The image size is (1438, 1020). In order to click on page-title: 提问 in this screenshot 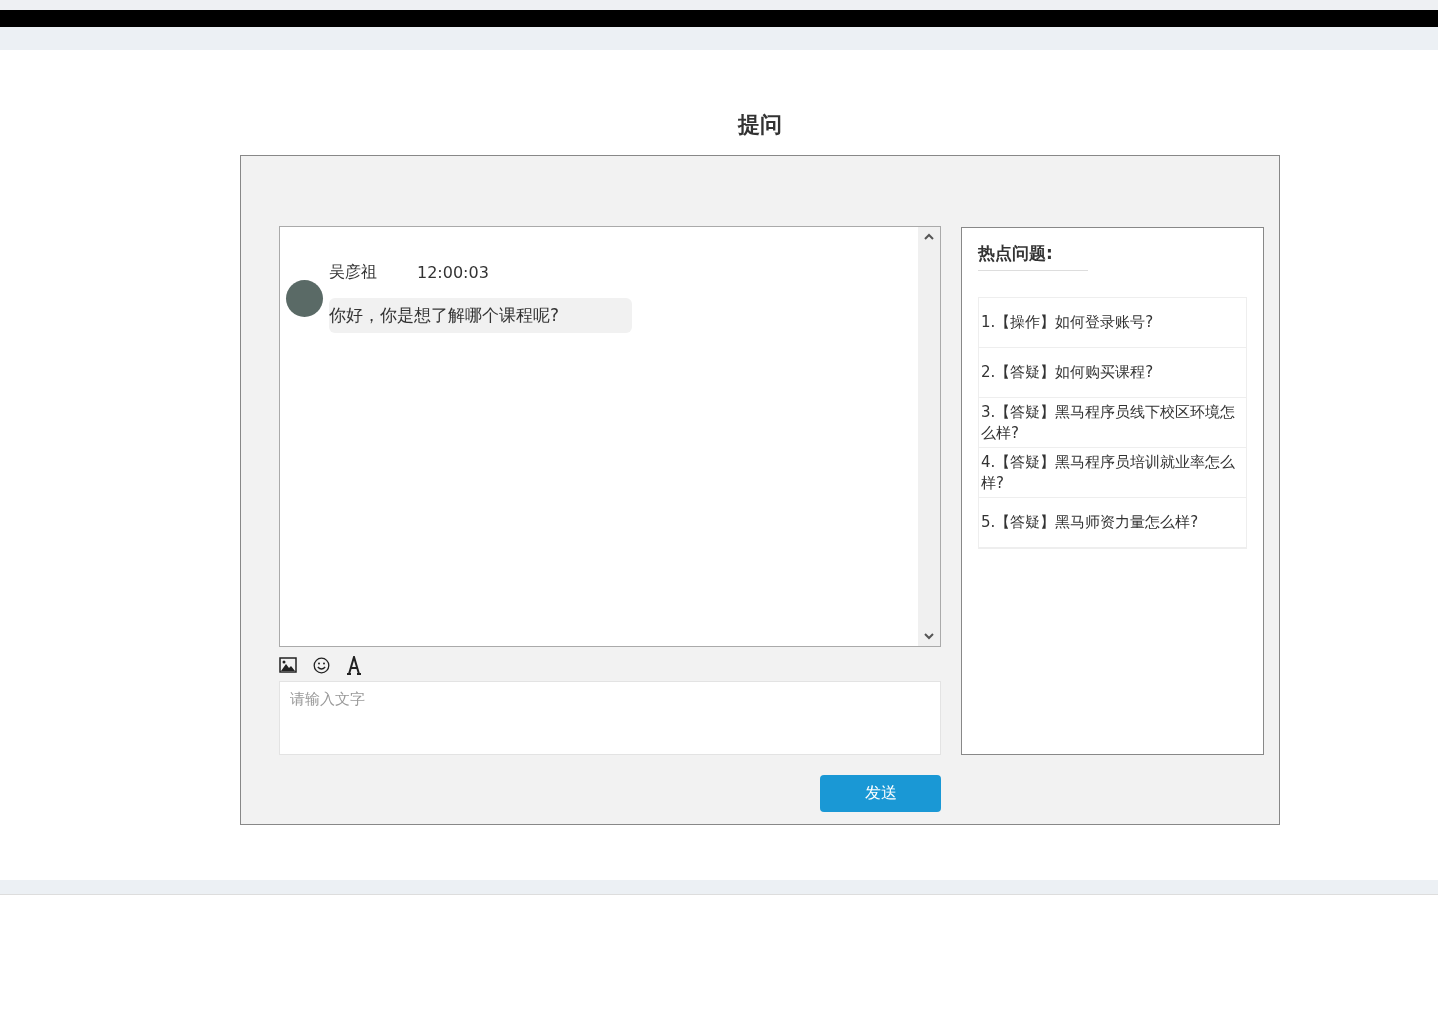, I will do `click(759, 125)`.